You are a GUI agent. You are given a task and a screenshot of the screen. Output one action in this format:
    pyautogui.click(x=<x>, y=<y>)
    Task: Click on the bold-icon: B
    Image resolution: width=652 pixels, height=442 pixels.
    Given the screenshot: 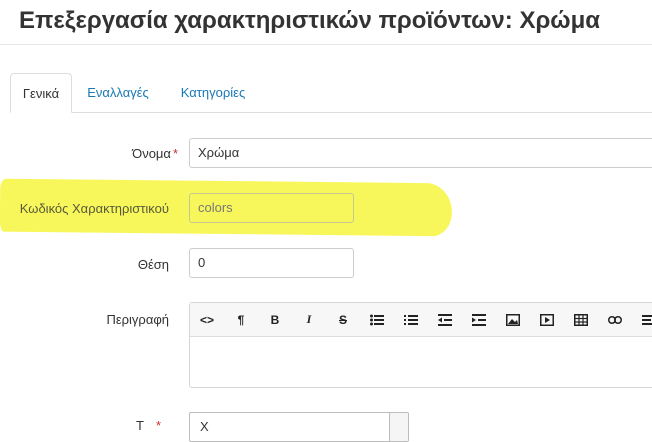 What is the action you would take?
    pyautogui.click(x=275, y=319)
    